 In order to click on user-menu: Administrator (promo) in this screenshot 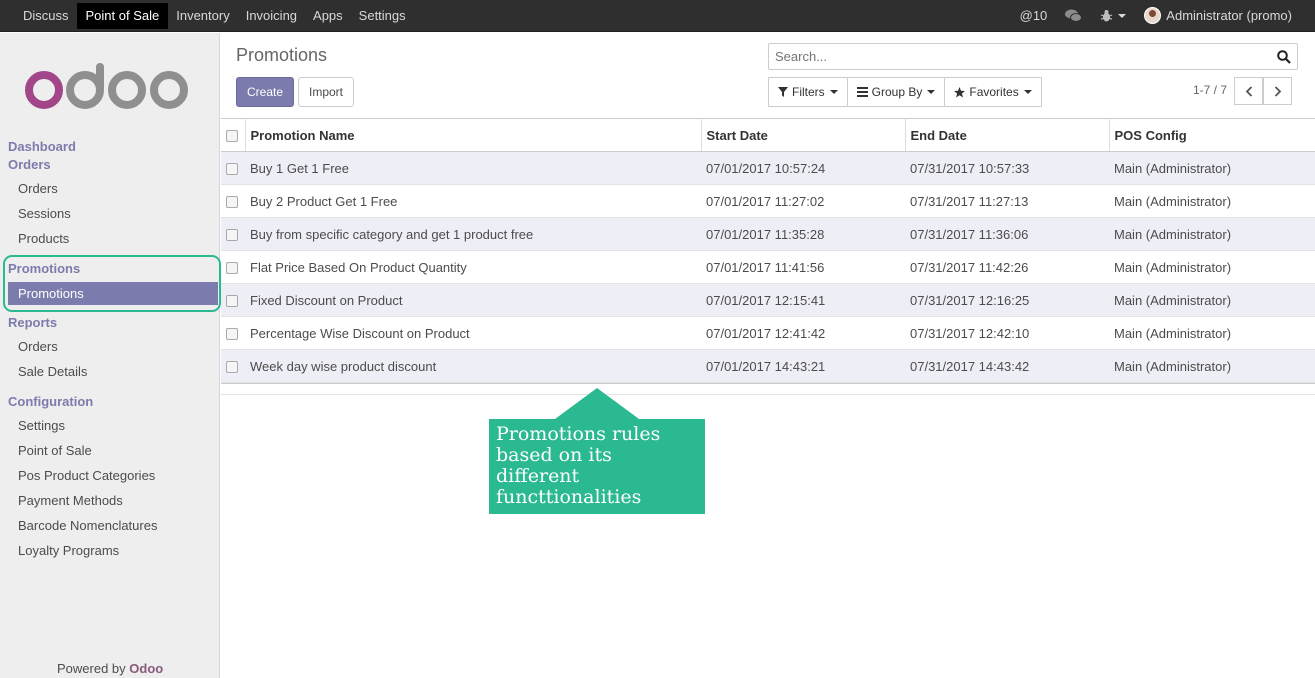, I will do `click(1218, 15)`.